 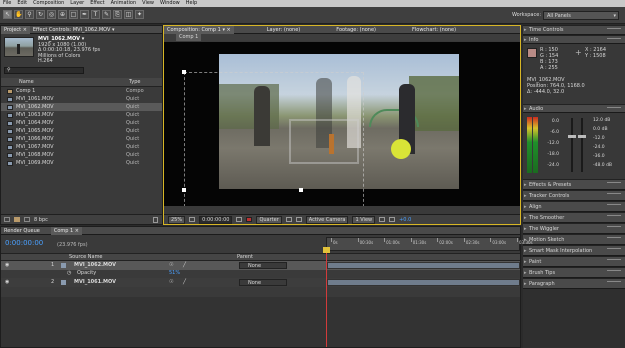 What do you see at coordinates (249, 219) in the screenshot?
I see `color-channel-icon` at bounding box center [249, 219].